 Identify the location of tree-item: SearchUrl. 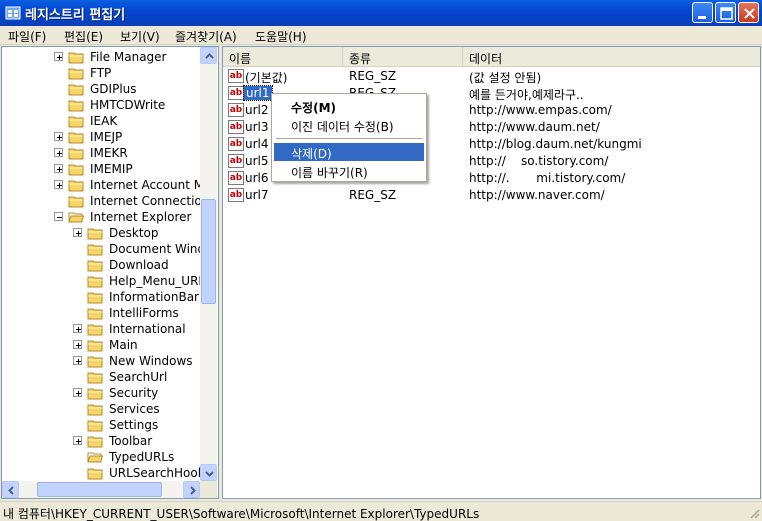
(101, 377).